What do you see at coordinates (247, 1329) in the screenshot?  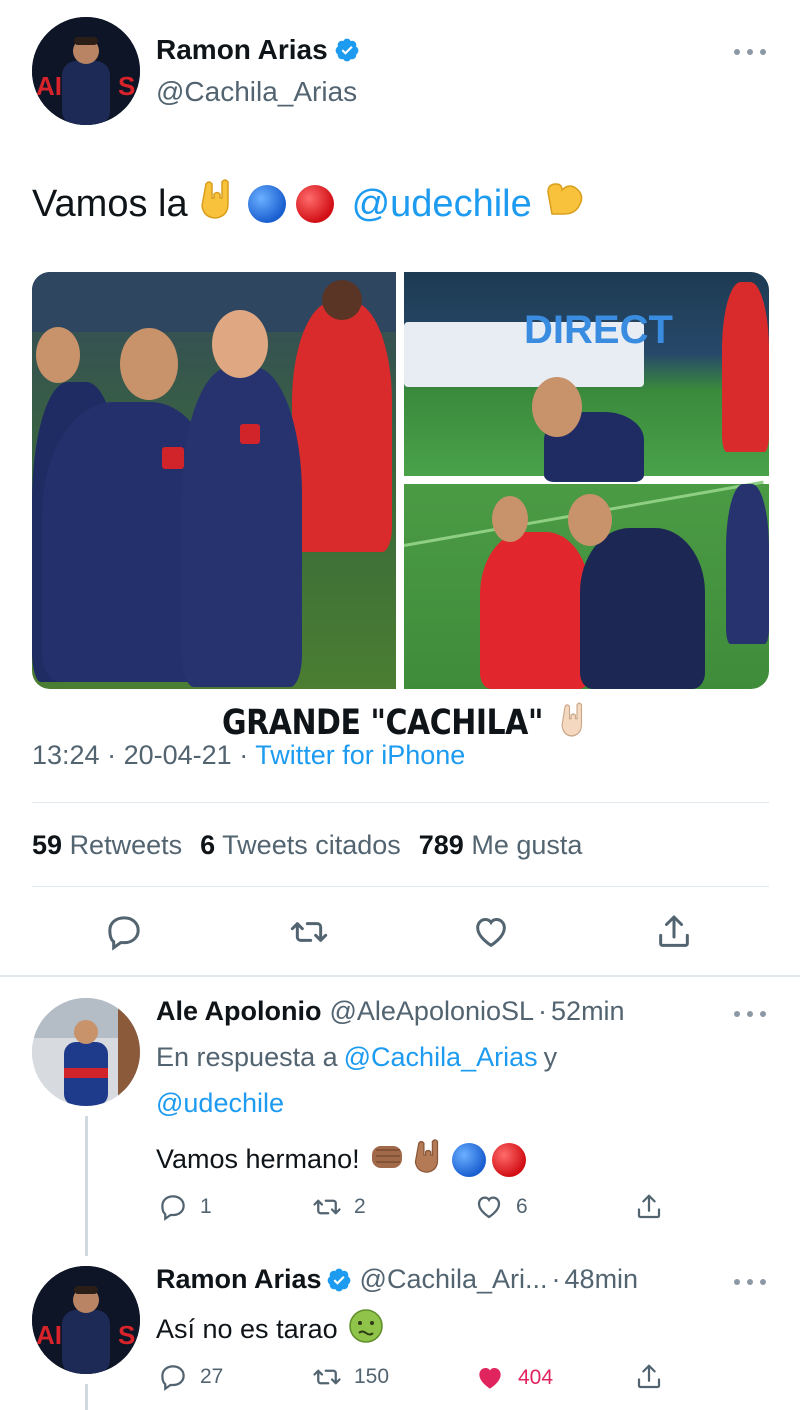 I see `reply-text-content: Así no es tarao` at bounding box center [247, 1329].